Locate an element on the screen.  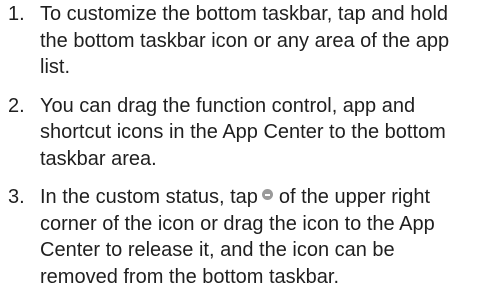
step-1-number: 1. is located at coordinates (16, 14).